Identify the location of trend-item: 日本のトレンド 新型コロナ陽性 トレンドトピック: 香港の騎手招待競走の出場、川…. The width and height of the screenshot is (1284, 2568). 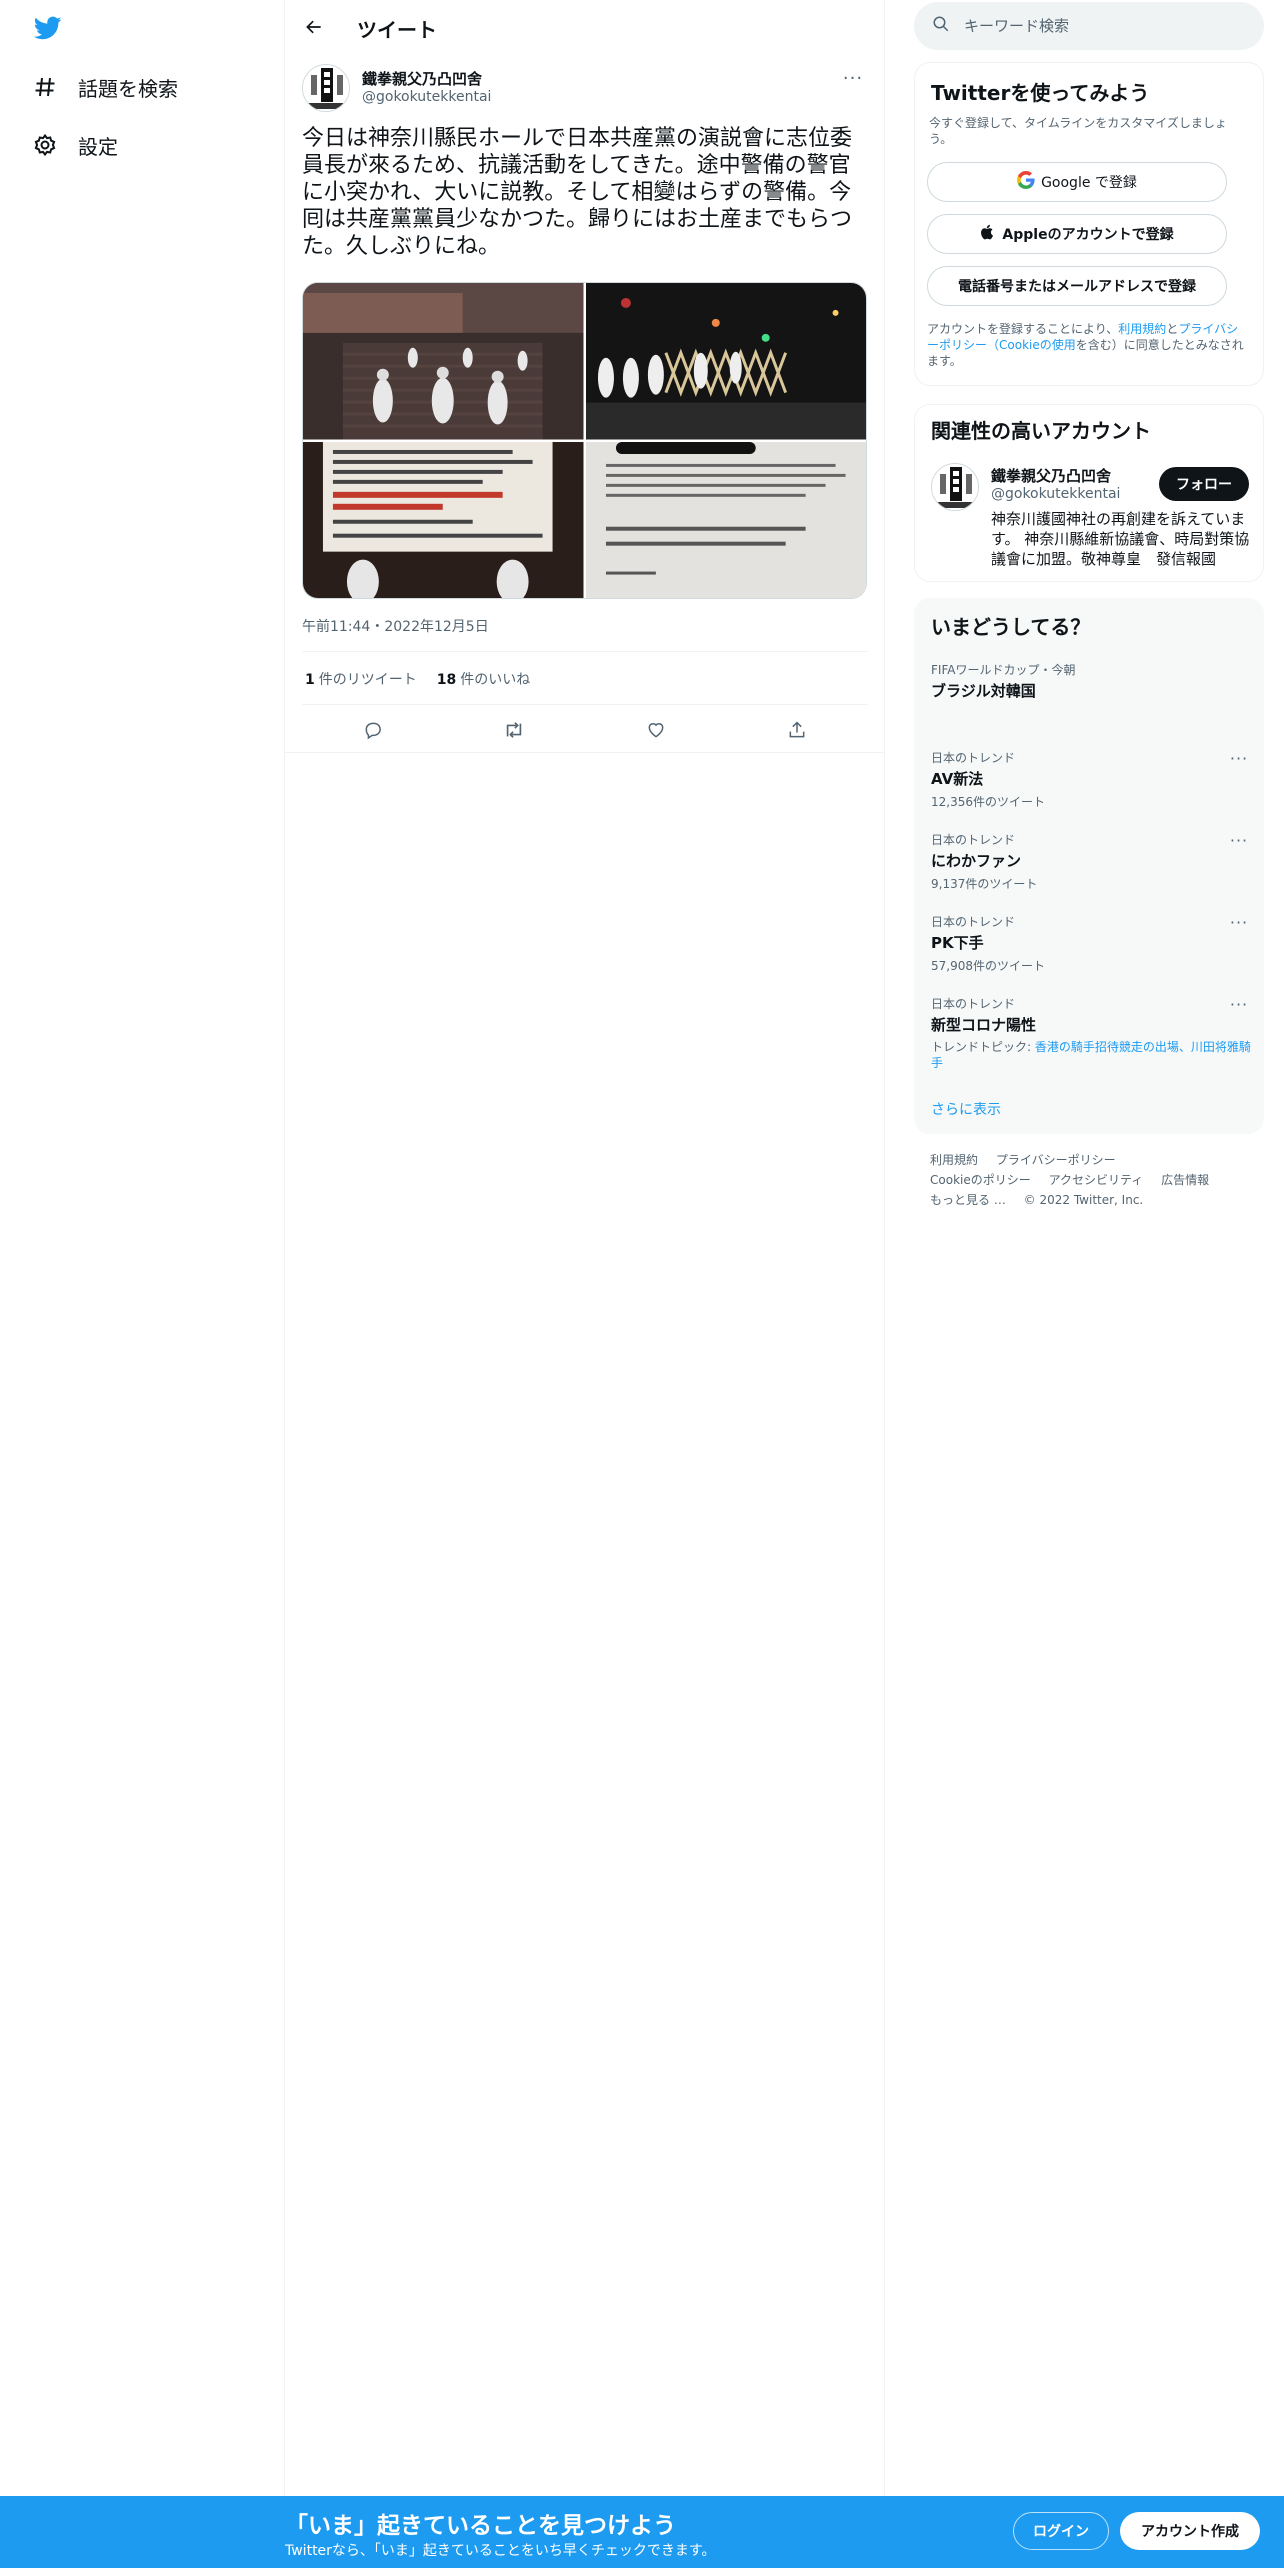
(1091, 1033).